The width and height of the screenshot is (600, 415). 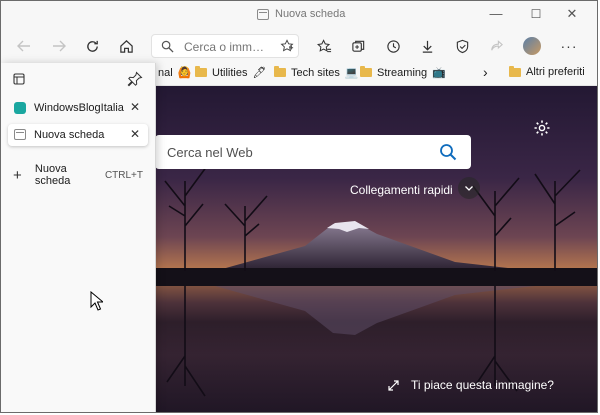 I want to click on history-icon, so click(x=393, y=46).